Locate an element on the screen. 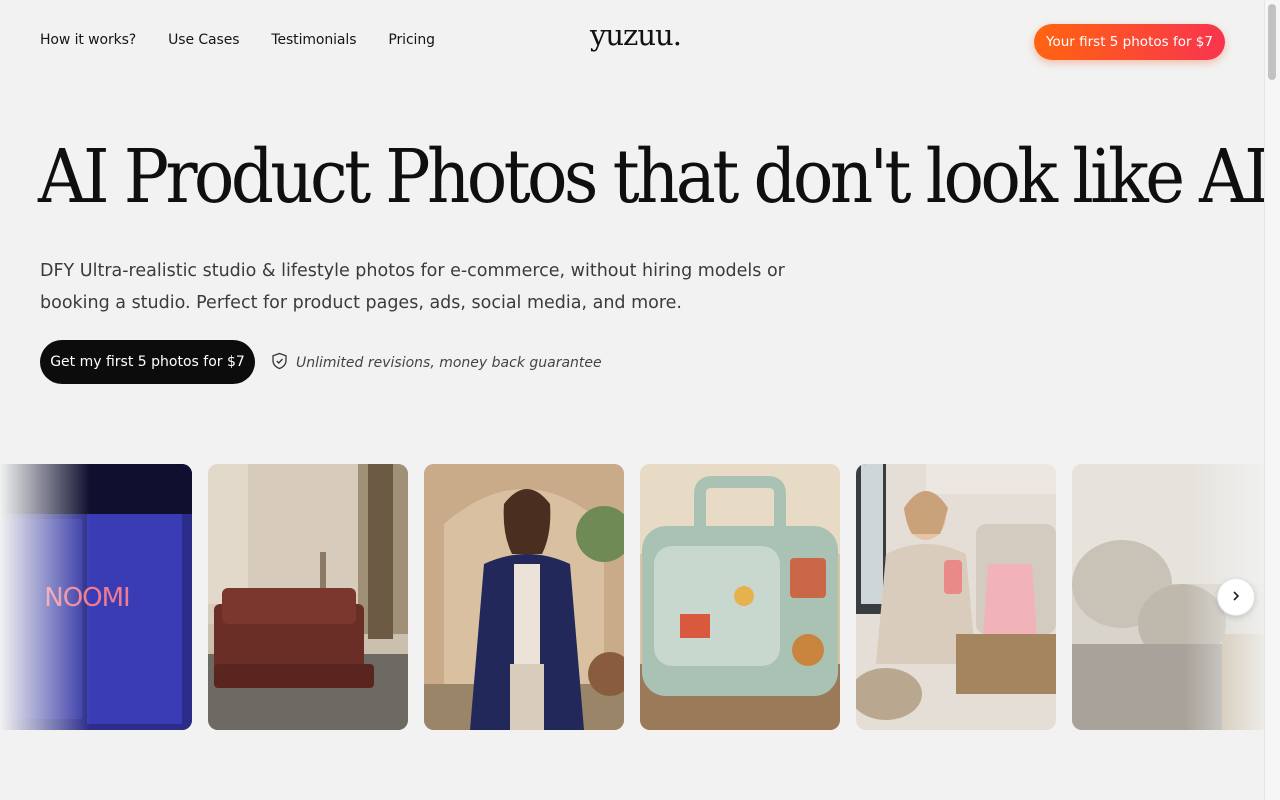  nav-link-testimonials: Testimonials is located at coordinates (313, 40).